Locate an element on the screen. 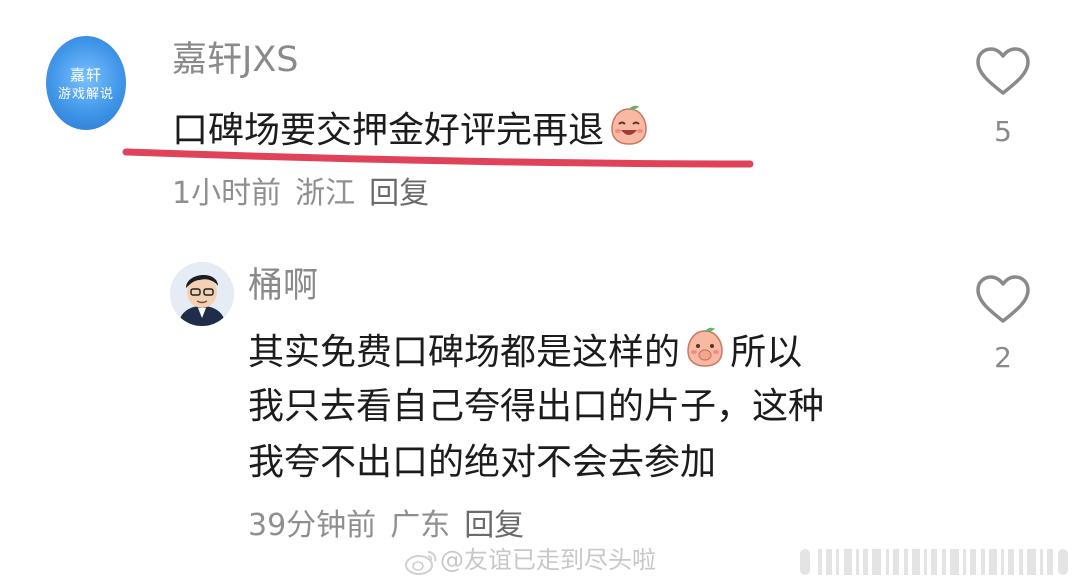 The width and height of the screenshot is (1076, 588). weibo-logo-icon is located at coordinates (421, 563).